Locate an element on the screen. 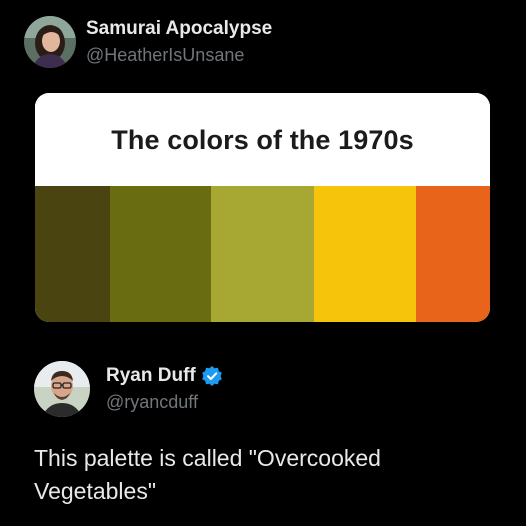 The height and width of the screenshot is (526, 526). verified-badge-icon is located at coordinates (212, 376).